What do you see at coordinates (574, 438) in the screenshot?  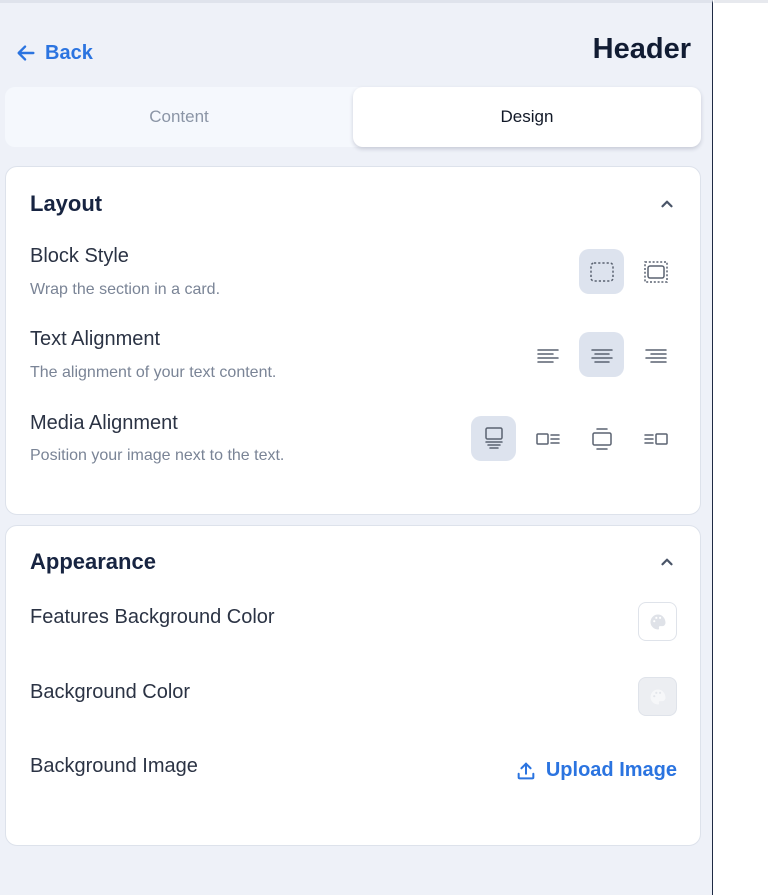 I see `media-alignment-options` at bounding box center [574, 438].